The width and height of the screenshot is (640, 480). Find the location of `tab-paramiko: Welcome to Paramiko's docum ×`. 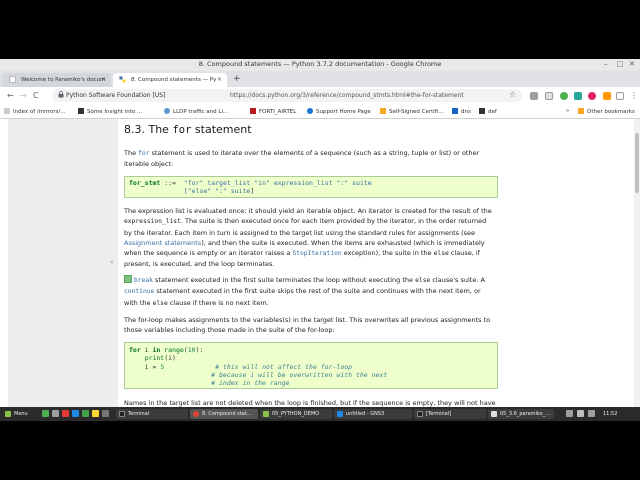

tab-paramiko: Welcome to Paramiko's docum × is located at coordinates (57, 80).